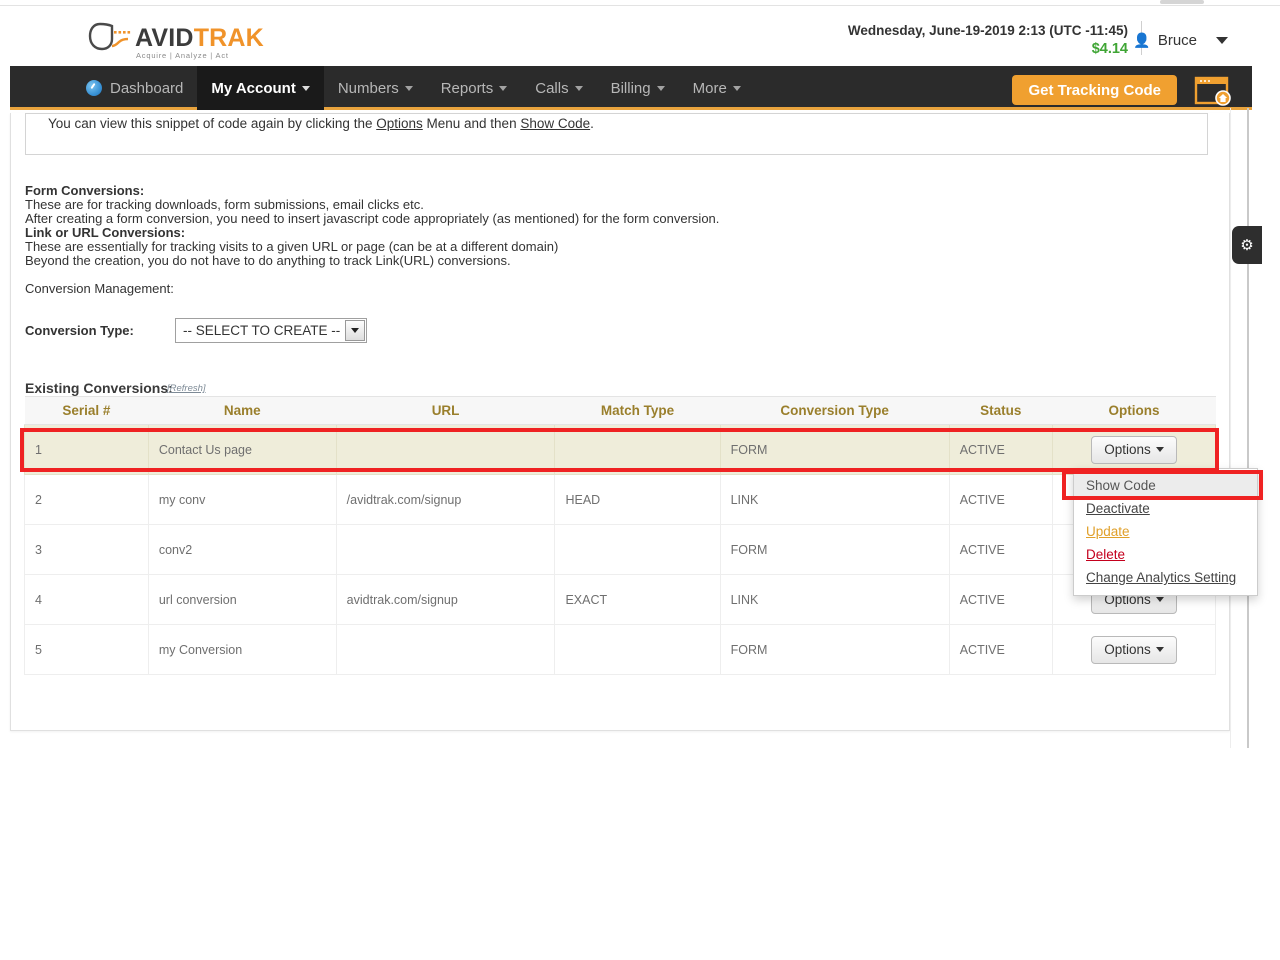 The height and width of the screenshot is (960, 1280). I want to click on column-header-options: Options, so click(1134, 410).